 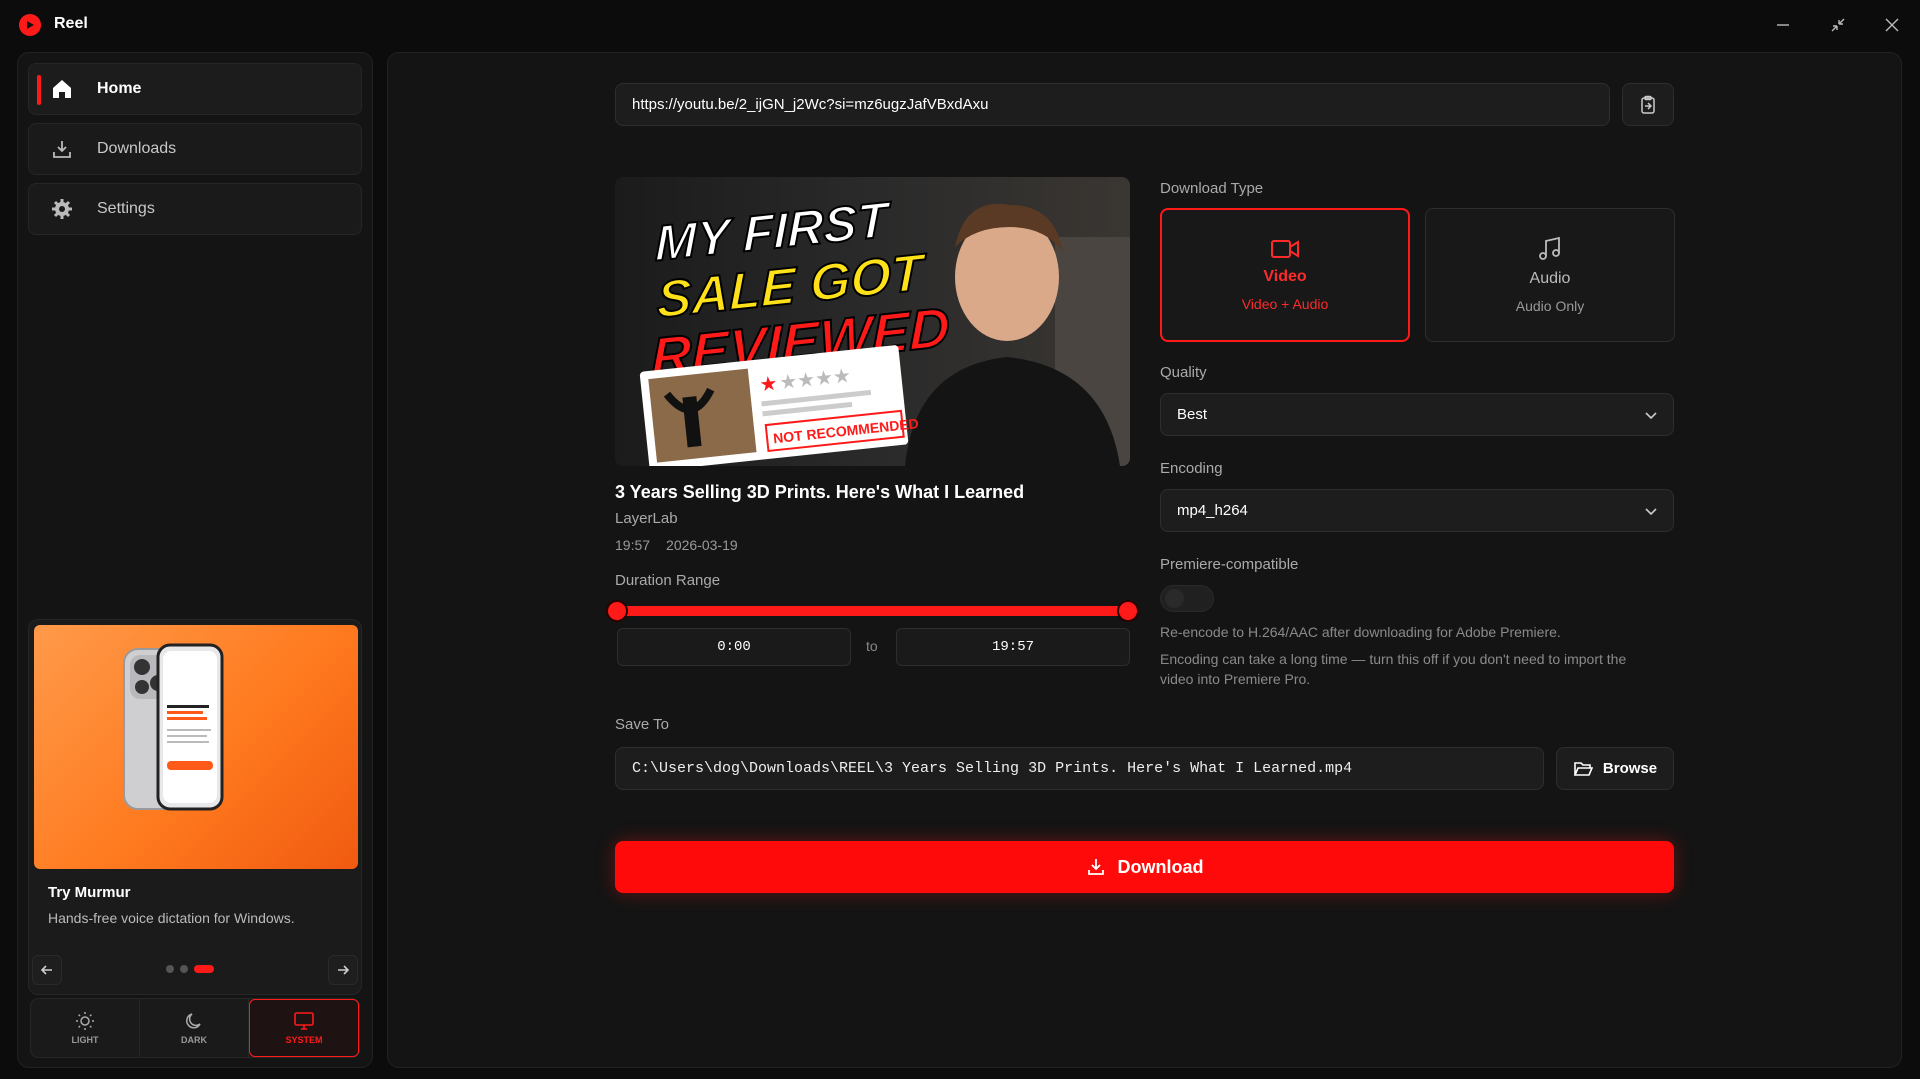 What do you see at coordinates (1838, 25) in the screenshot?
I see `restore-button` at bounding box center [1838, 25].